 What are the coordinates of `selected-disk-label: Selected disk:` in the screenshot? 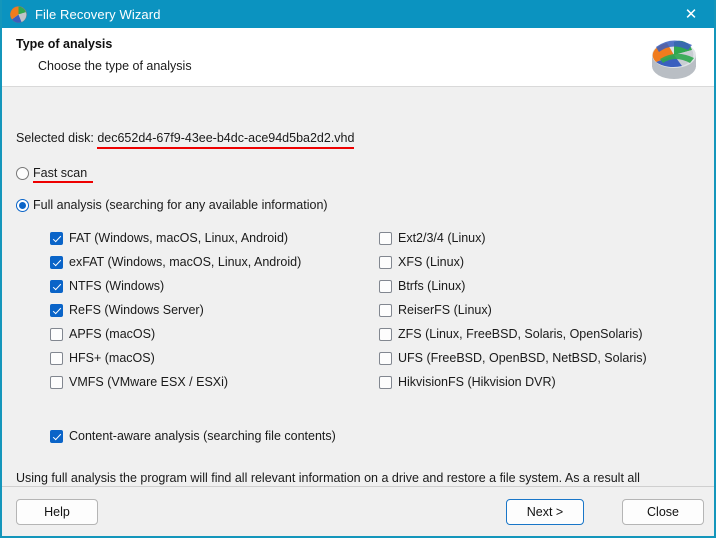 It's located at (55, 138).